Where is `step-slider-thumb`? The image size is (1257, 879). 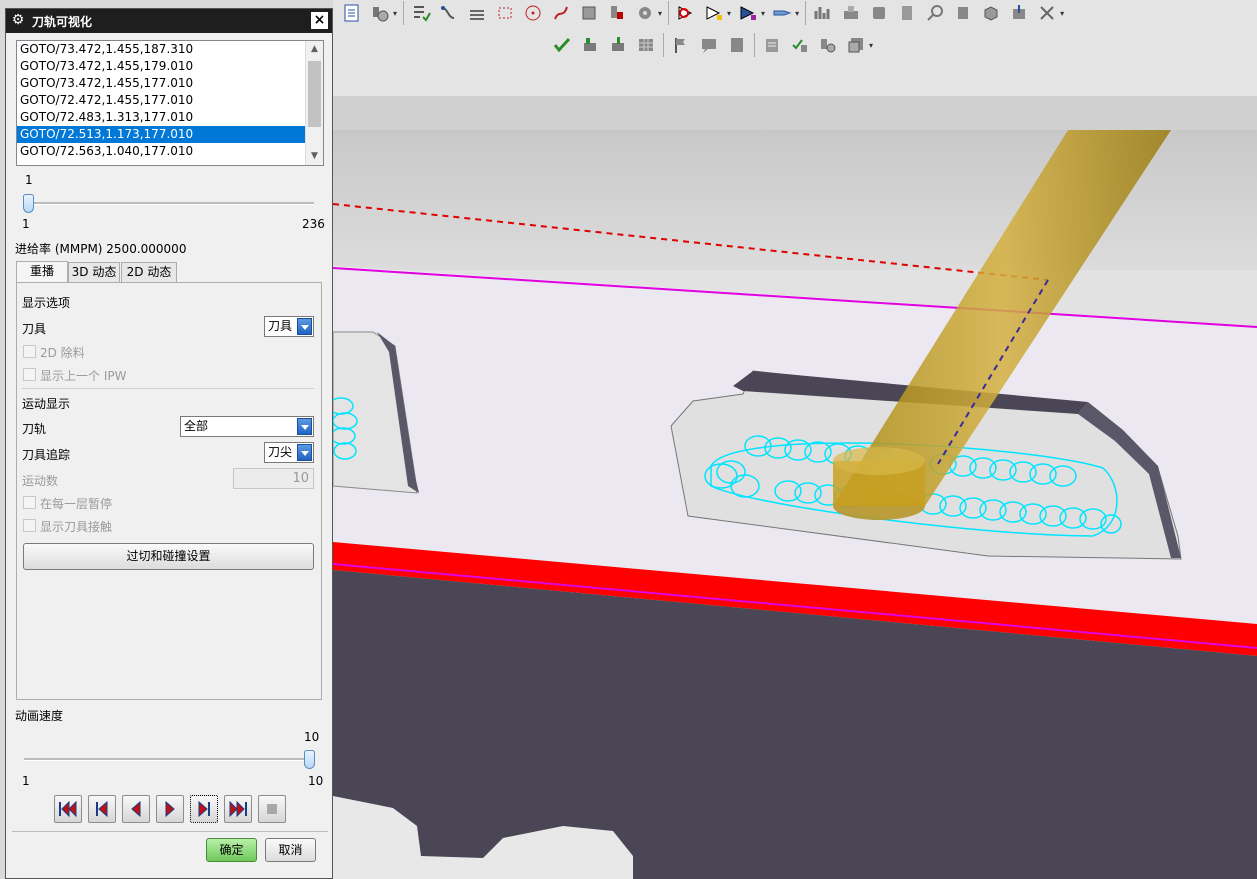
step-slider-thumb is located at coordinates (28, 203).